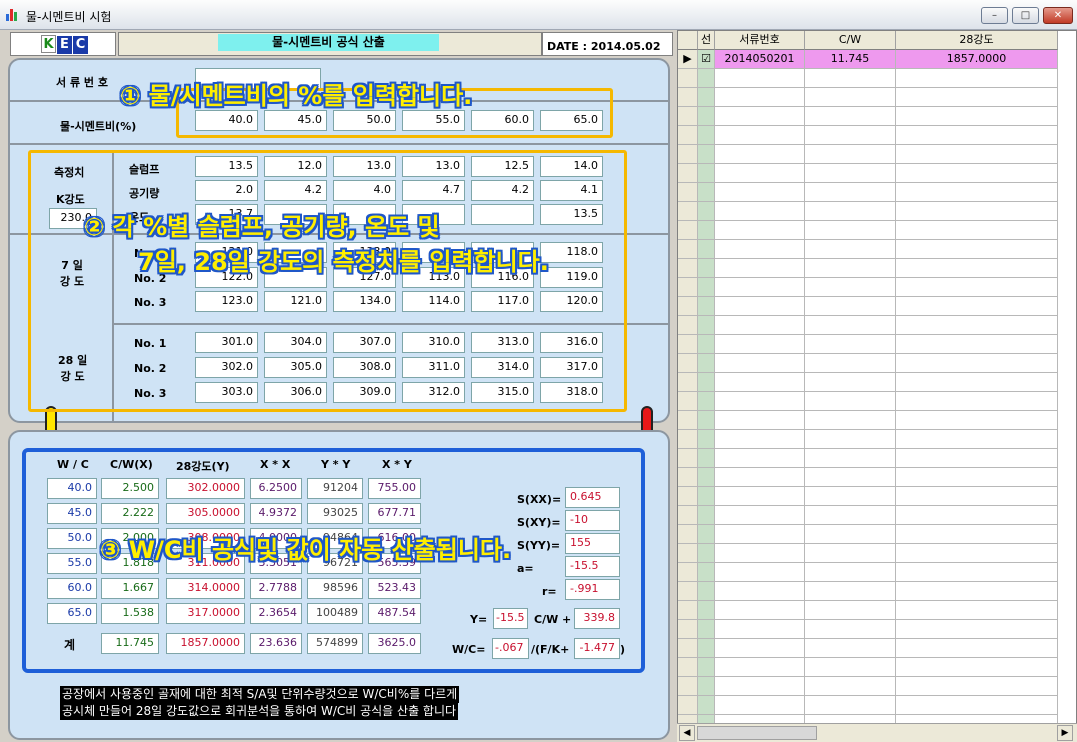  Describe the element at coordinates (1065, 733) in the screenshot. I see `scroll-right-button: ▶` at that location.